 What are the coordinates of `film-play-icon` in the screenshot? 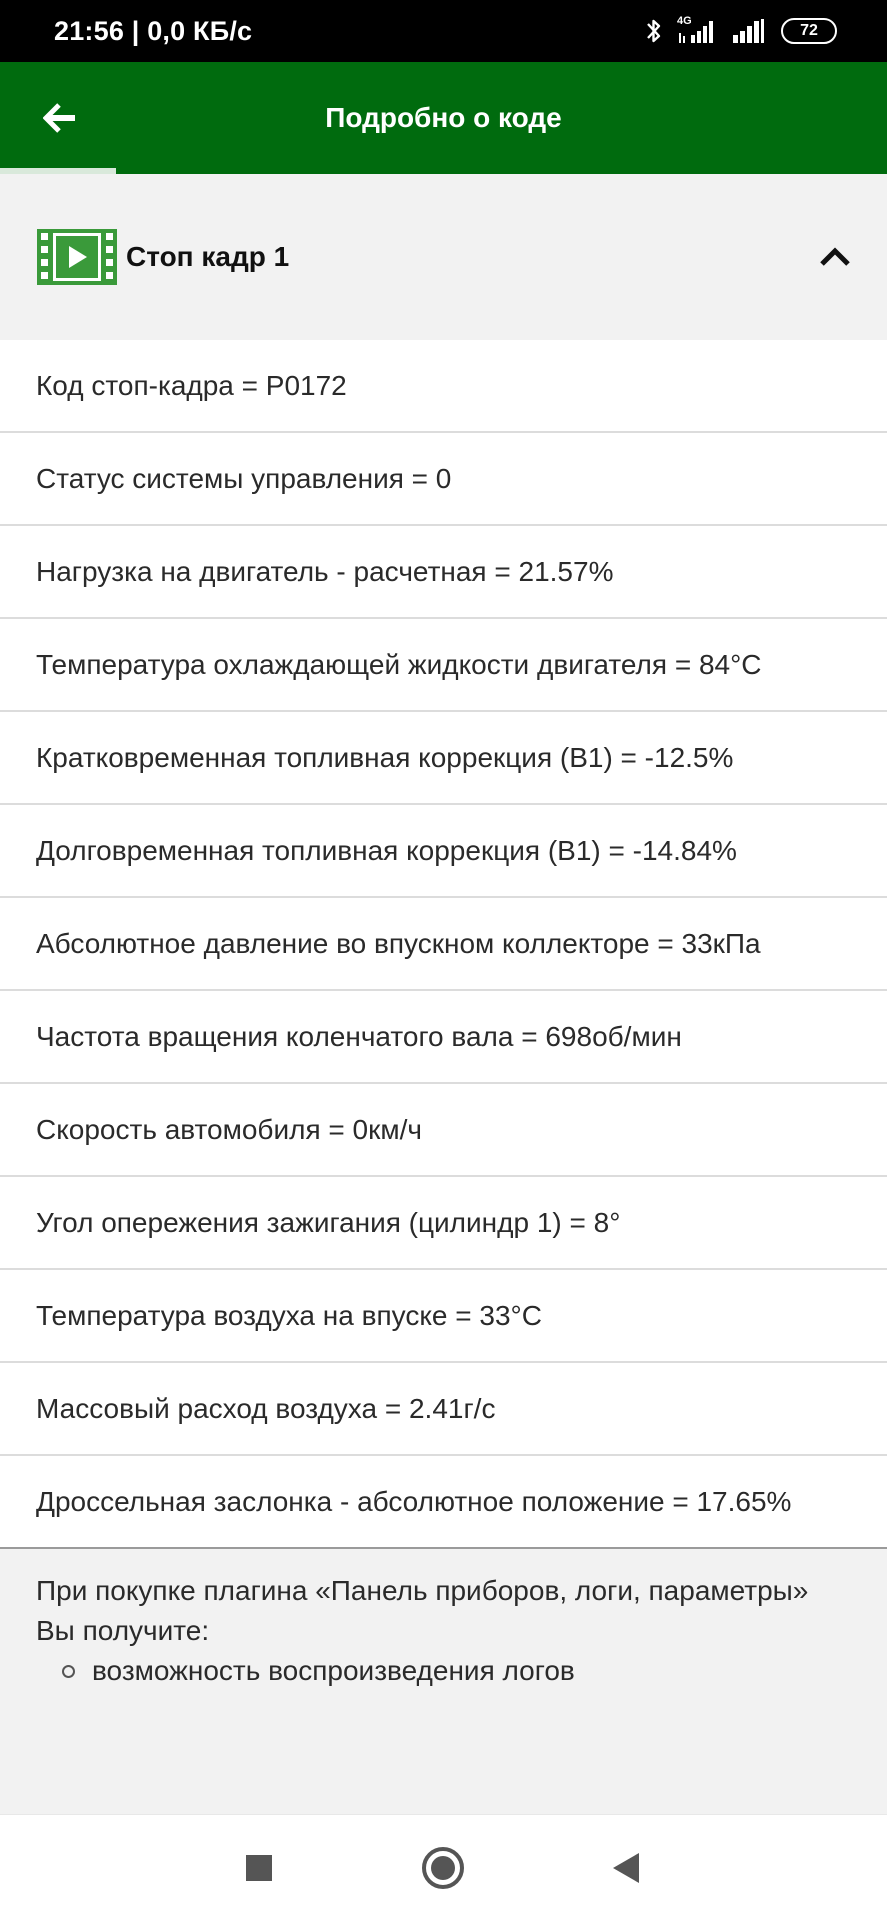 It's located at (77, 257).